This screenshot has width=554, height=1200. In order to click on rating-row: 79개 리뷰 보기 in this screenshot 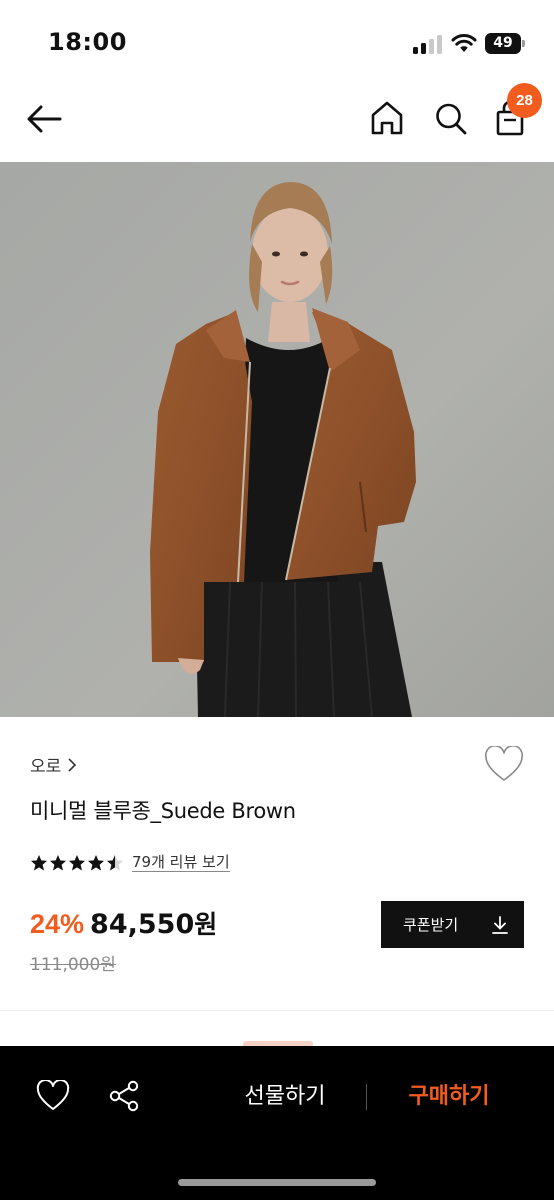, I will do `click(130, 862)`.